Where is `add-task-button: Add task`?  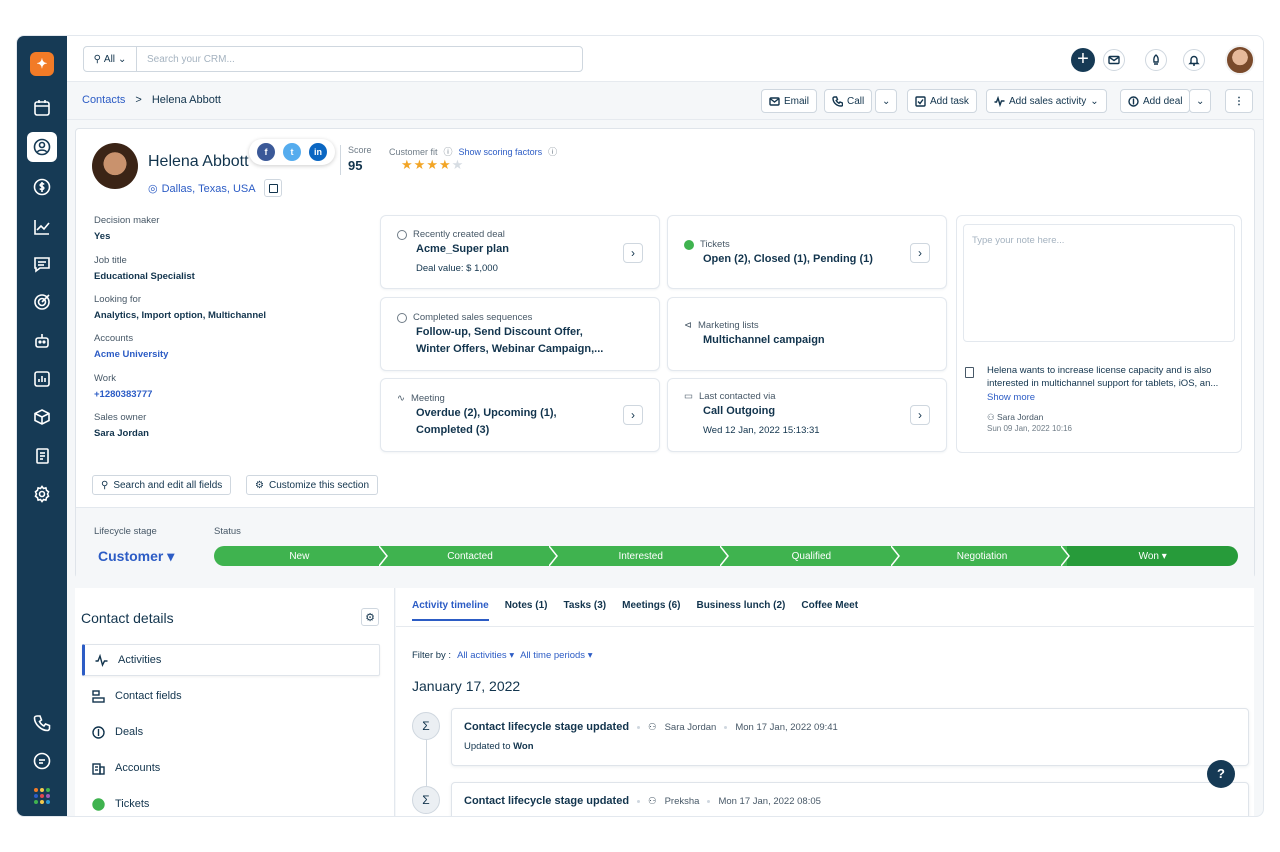
add-task-button: Add task is located at coordinates (942, 101).